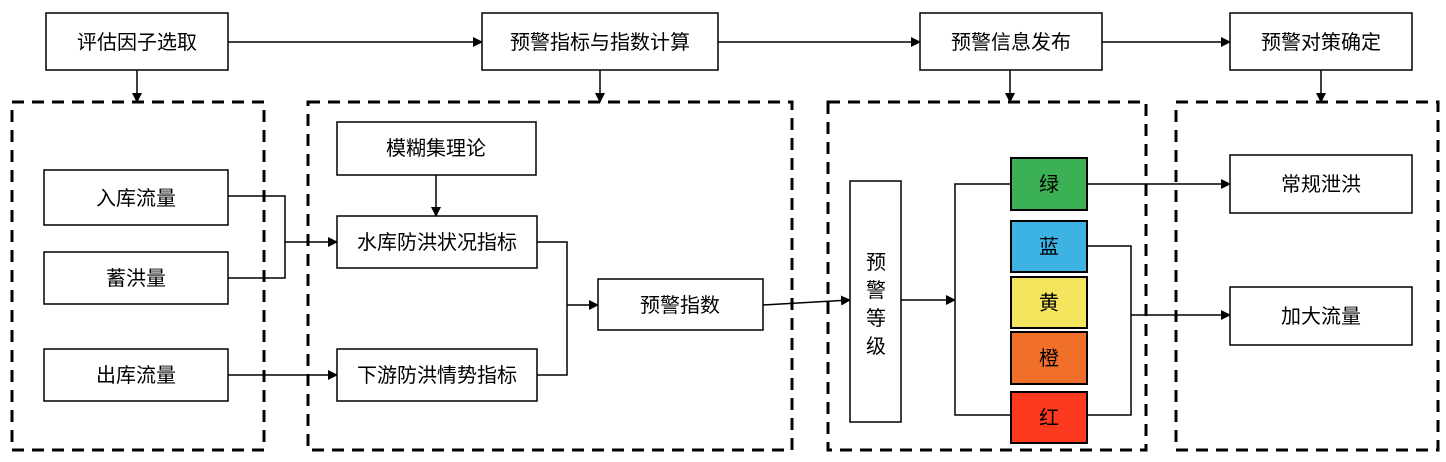  I want to click on level-label: 红, so click(1049, 418).